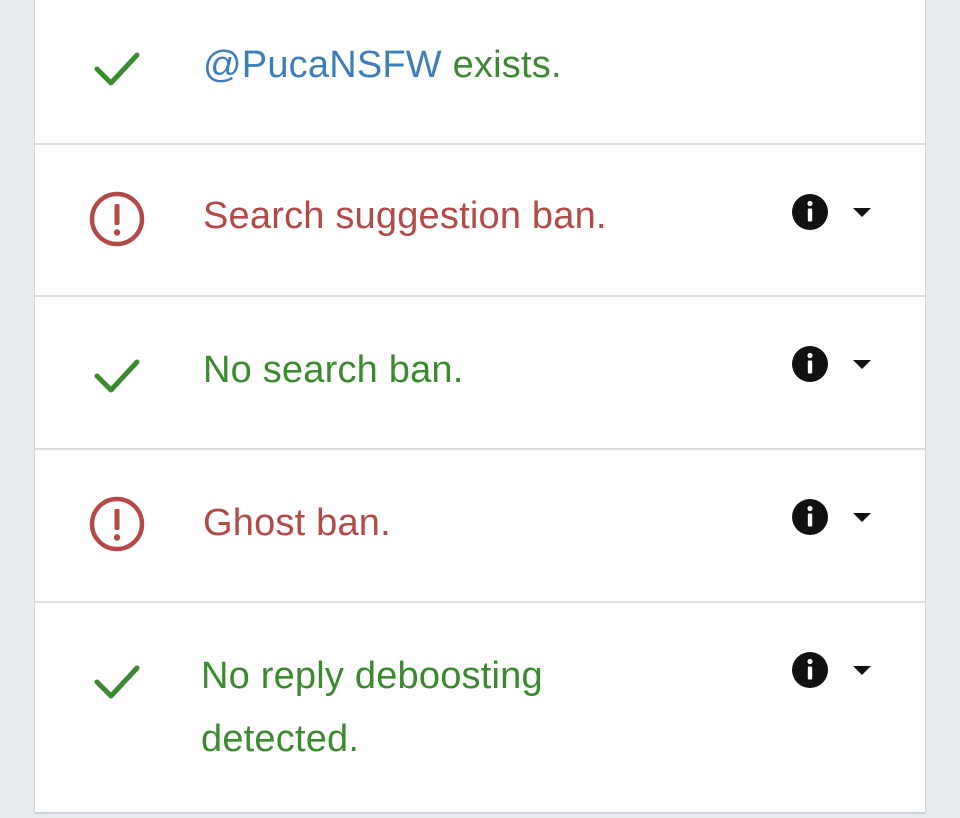  I want to click on result-label: exists., so click(501, 65).